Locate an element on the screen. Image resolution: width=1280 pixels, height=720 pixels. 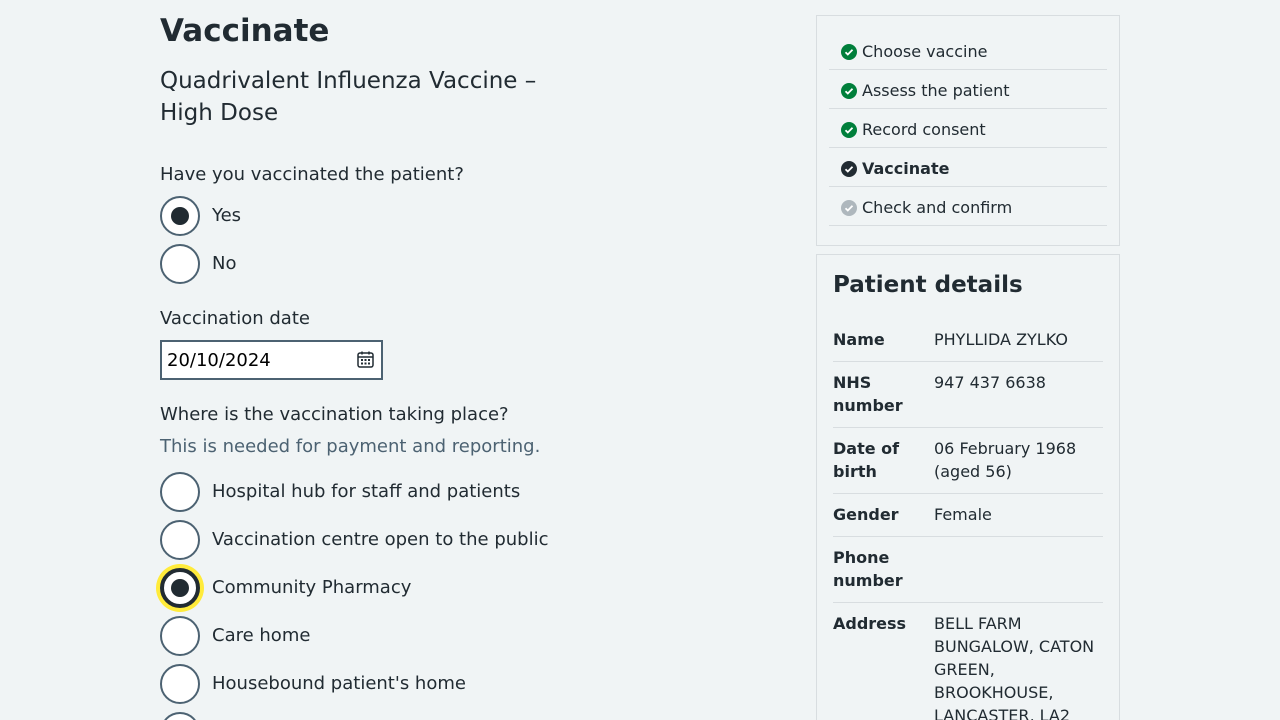
summary-value: 06 February 1968 (aged 56) is located at coordinates (1005, 460).